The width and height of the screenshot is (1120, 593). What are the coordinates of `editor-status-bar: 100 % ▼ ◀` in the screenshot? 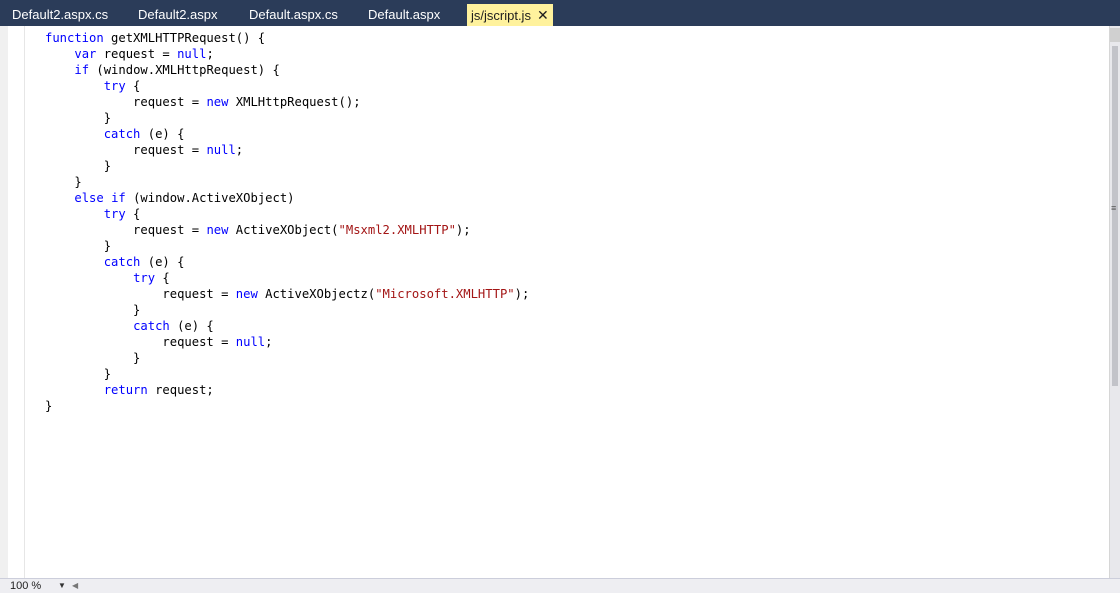 It's located at (560, 585).